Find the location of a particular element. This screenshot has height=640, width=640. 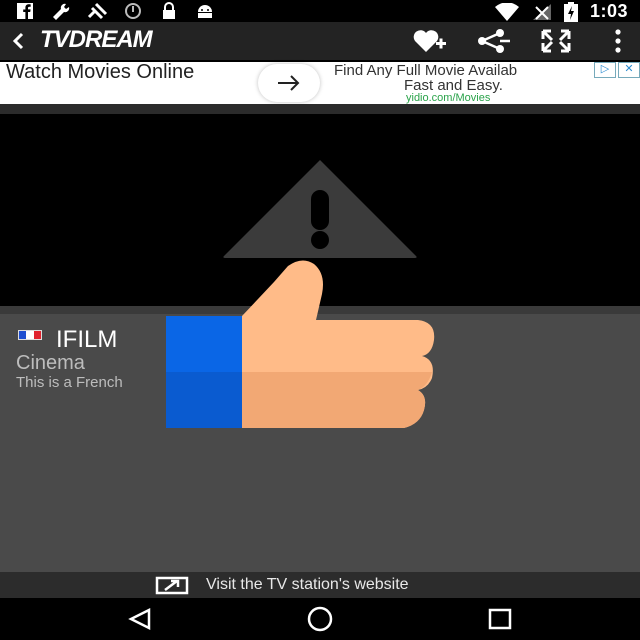

visit-website-label: Visit the TV station's website is located at coordinates (307, 584).